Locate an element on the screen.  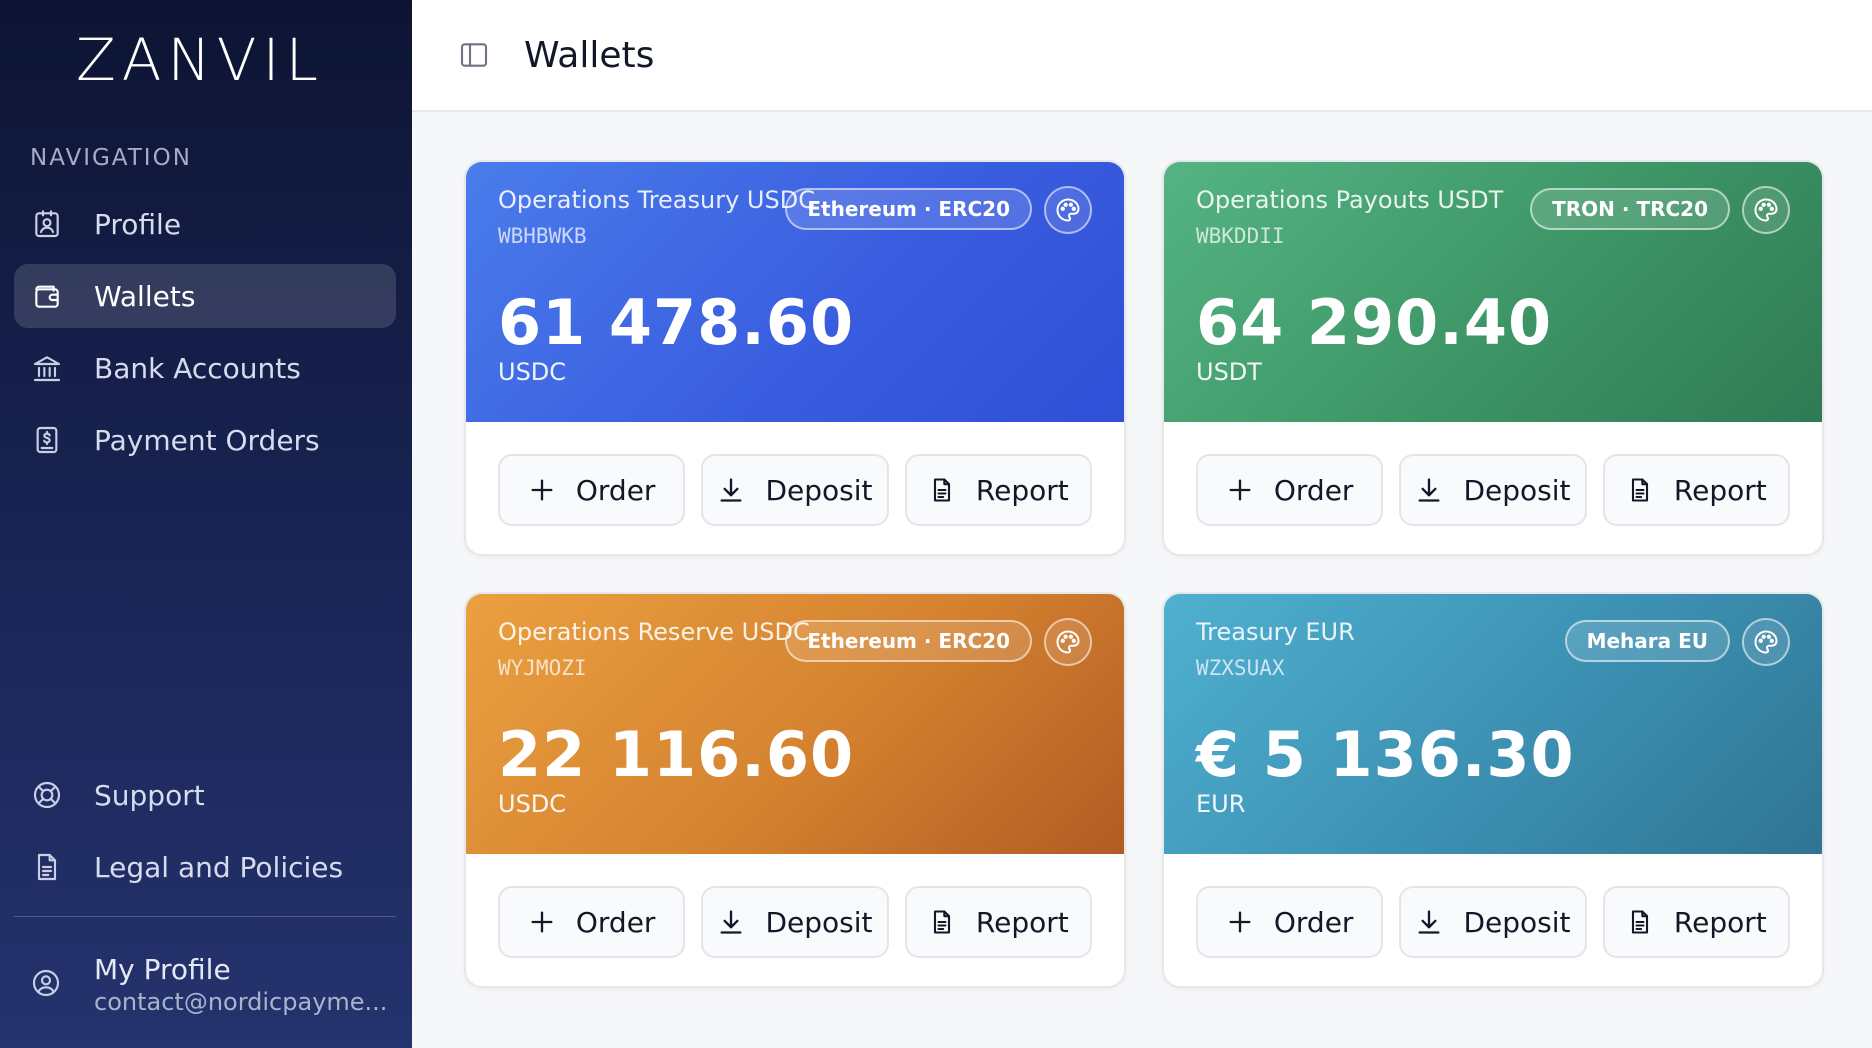
wallet-code: WBKDDII is located at coordinates (1240, 236).